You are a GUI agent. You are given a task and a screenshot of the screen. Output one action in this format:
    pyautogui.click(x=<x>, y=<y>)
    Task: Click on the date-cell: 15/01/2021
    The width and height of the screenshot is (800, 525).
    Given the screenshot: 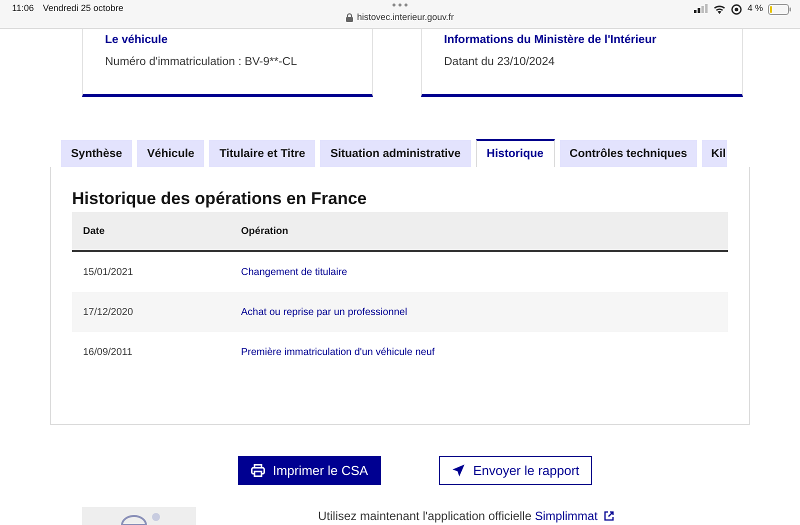 What is the action you would take?
    pyautogui.click(x=108, y=272)
    